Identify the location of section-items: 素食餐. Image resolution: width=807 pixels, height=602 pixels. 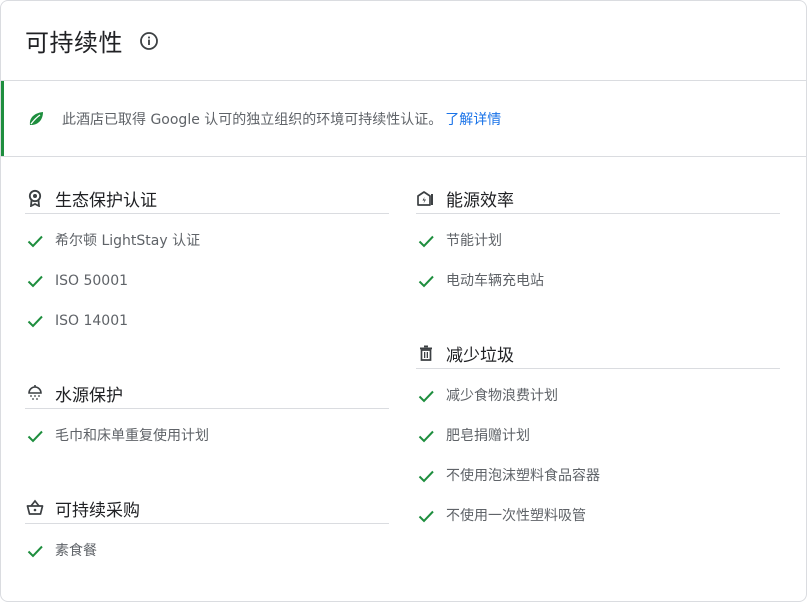
(207, 553).